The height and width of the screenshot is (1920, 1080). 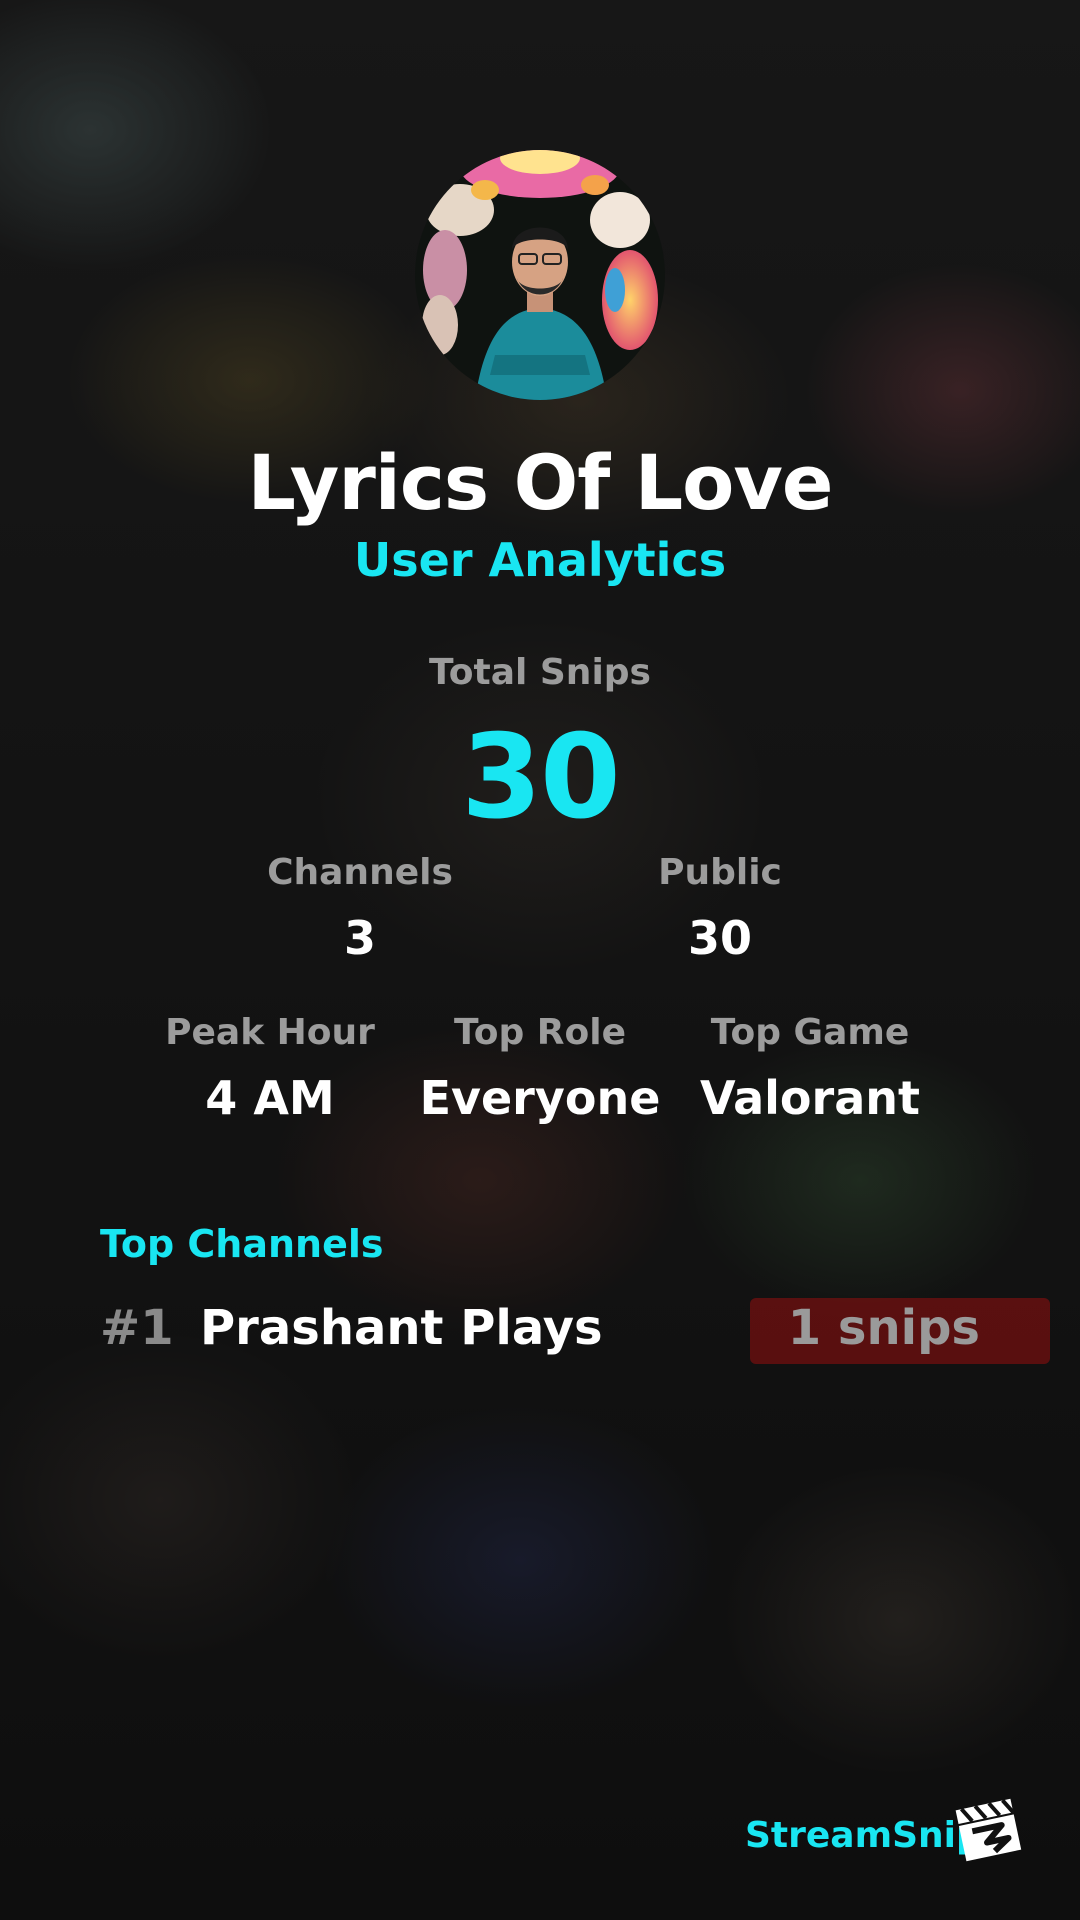 I want to click on channels-value: 3, so click(x=359, y=938).